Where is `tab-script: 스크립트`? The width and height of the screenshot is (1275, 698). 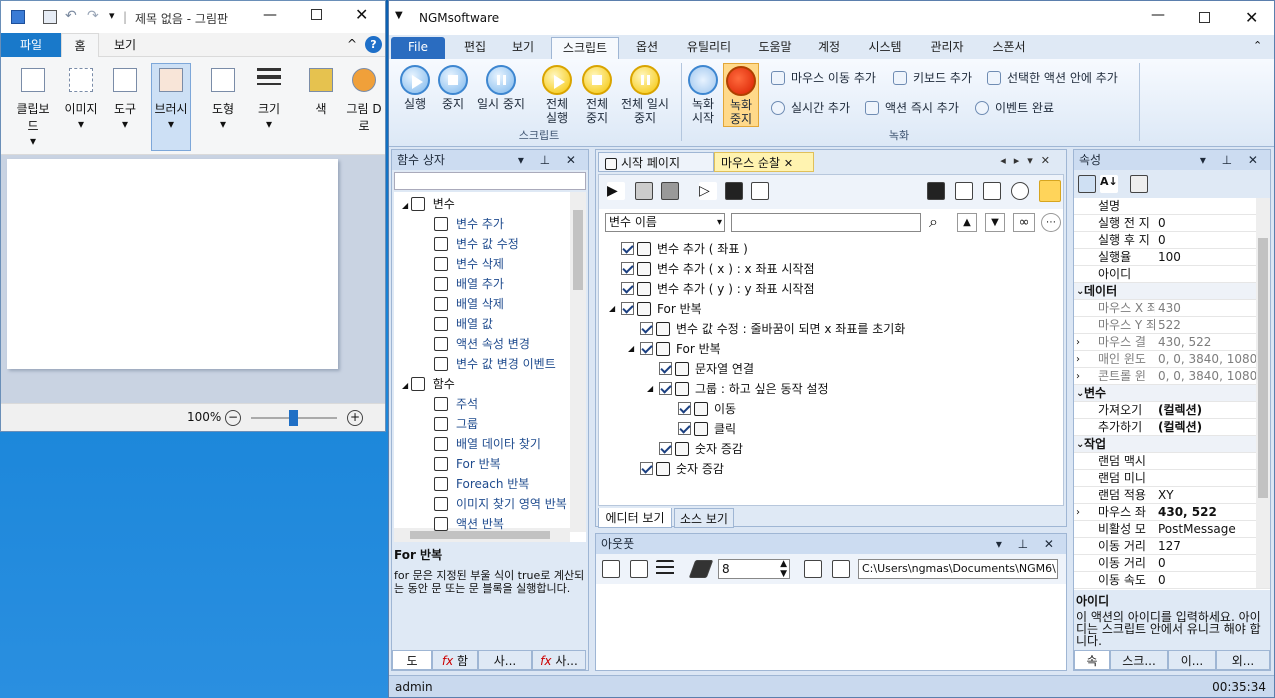 tab-script: 스크립트 is located at coordinates (585, 48).